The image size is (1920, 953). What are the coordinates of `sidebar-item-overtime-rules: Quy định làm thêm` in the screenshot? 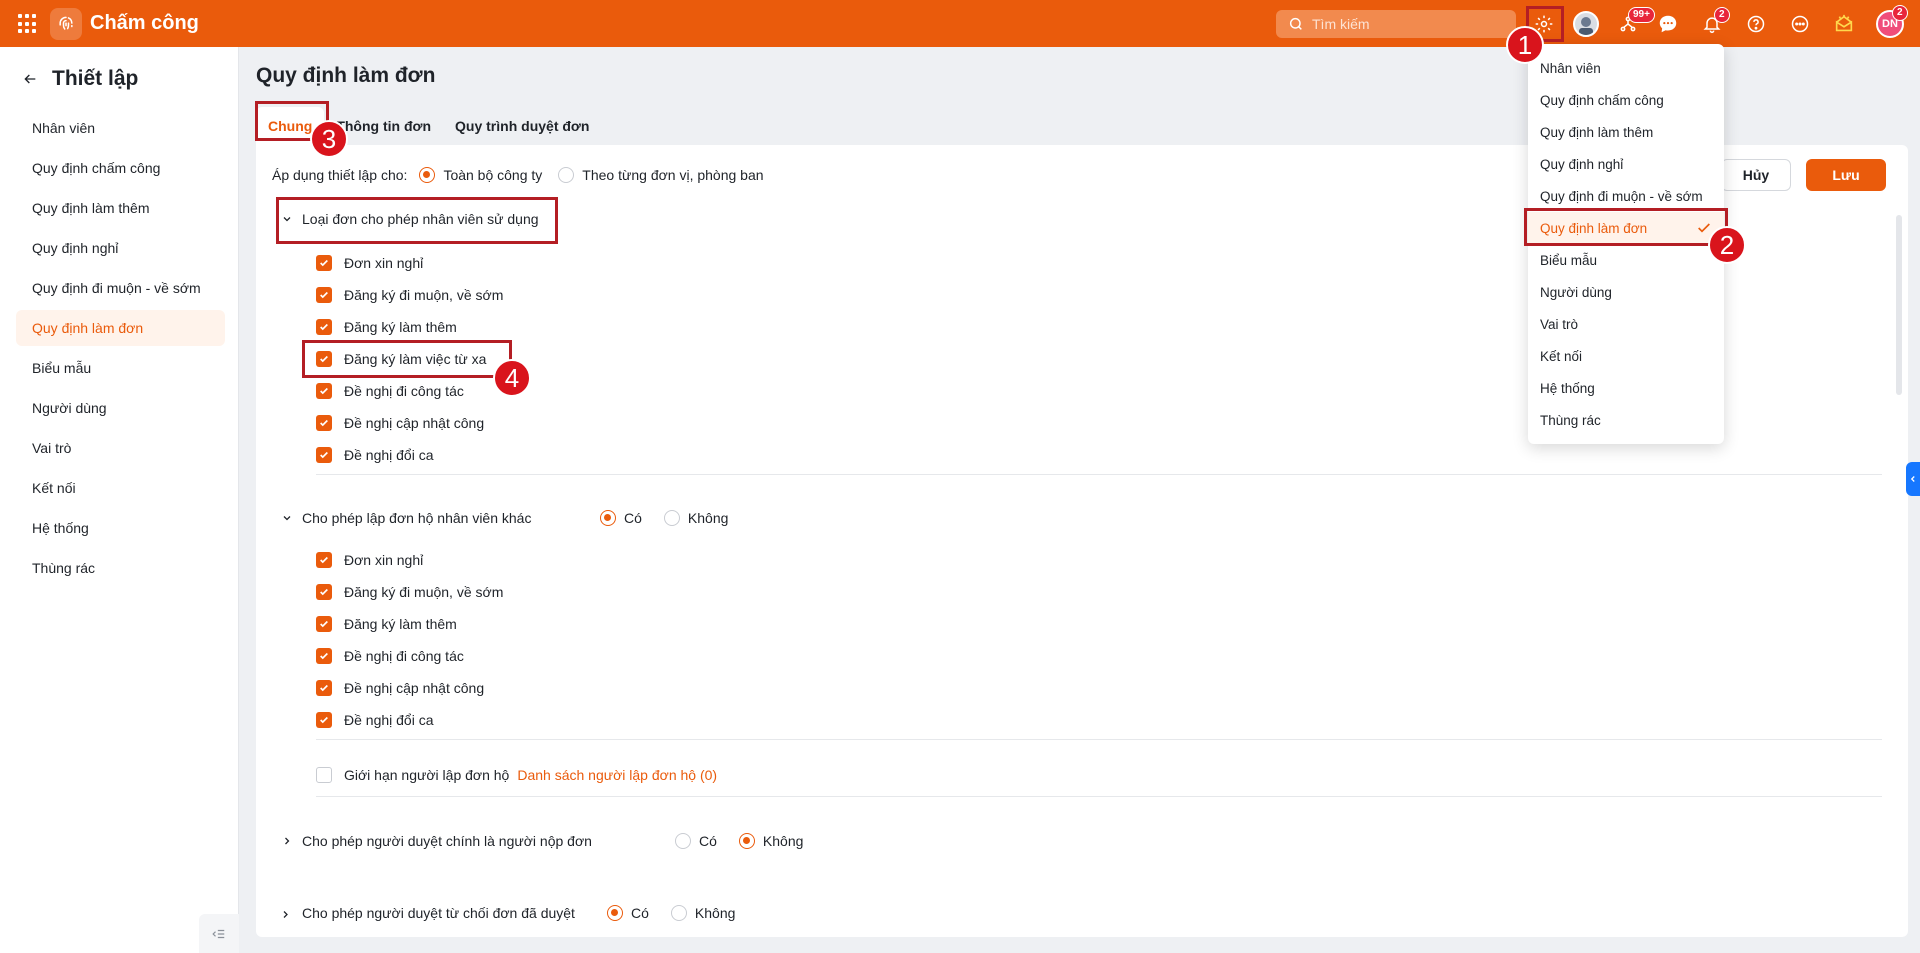 It's located at (120, 208).